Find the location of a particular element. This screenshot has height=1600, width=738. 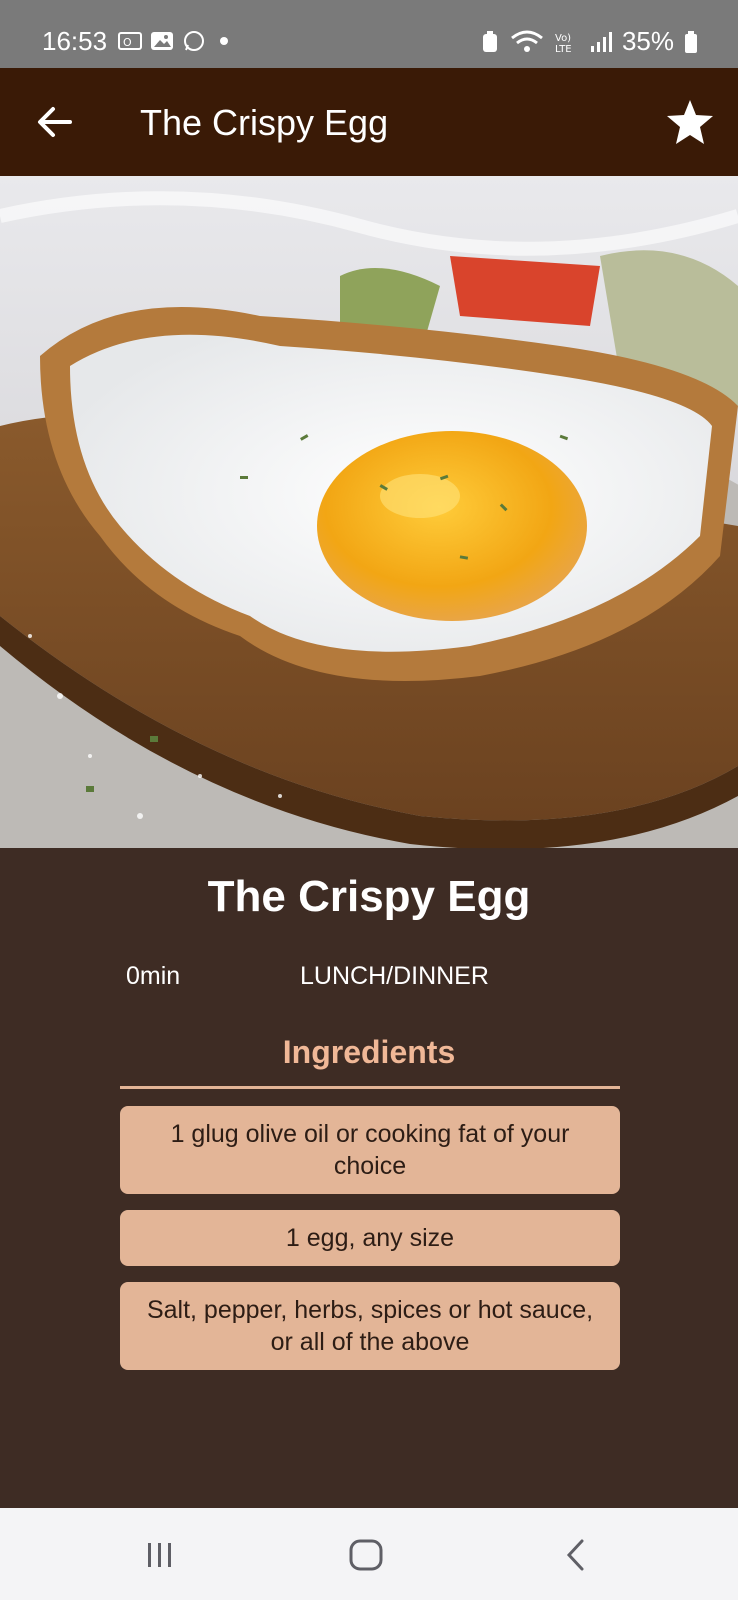

signal-icon is located at coordinates (601, 41).